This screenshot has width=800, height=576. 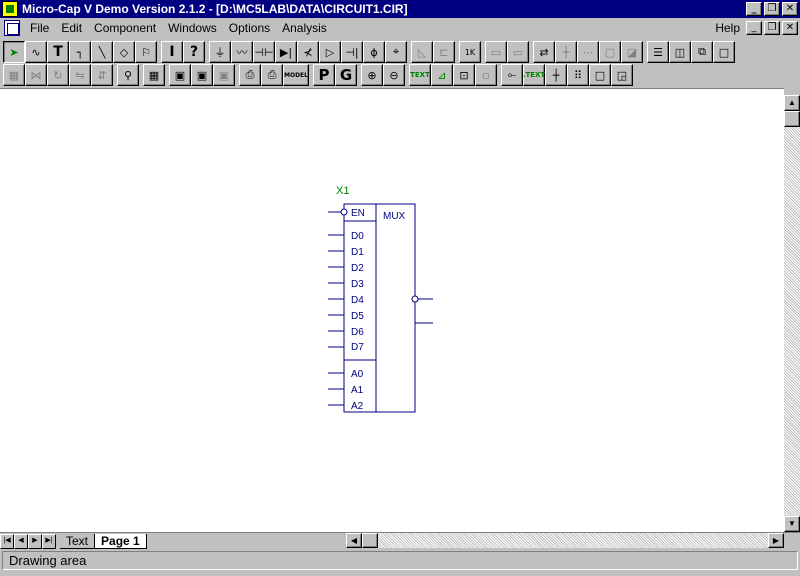 I want to click on pin-d0-label: D0, so click(x=357, y=236).